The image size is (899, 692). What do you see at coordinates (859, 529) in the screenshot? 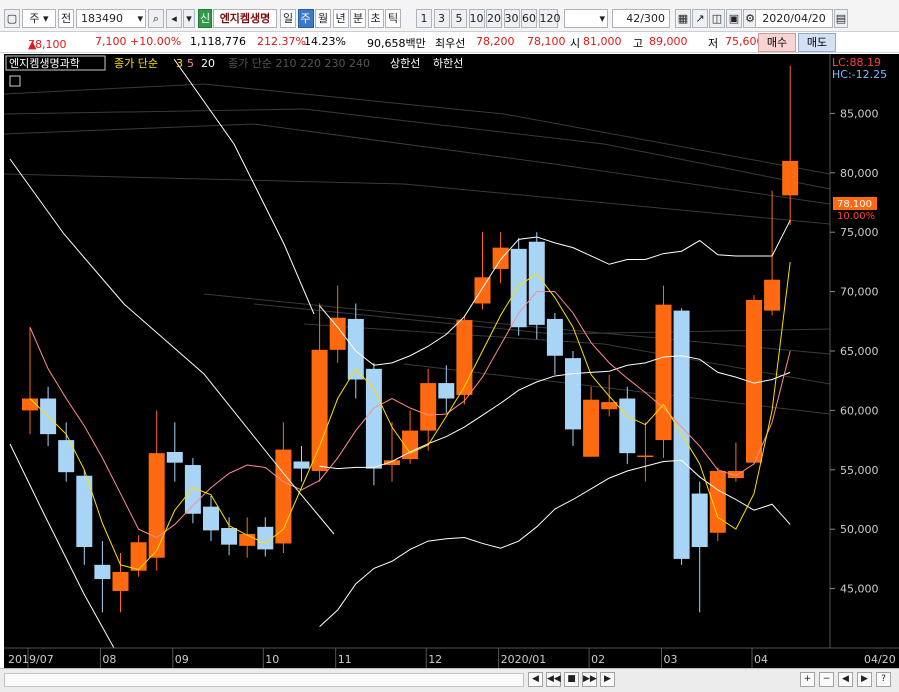
I see `y-tick-label: 50,000` at bounding box center [859, 529].